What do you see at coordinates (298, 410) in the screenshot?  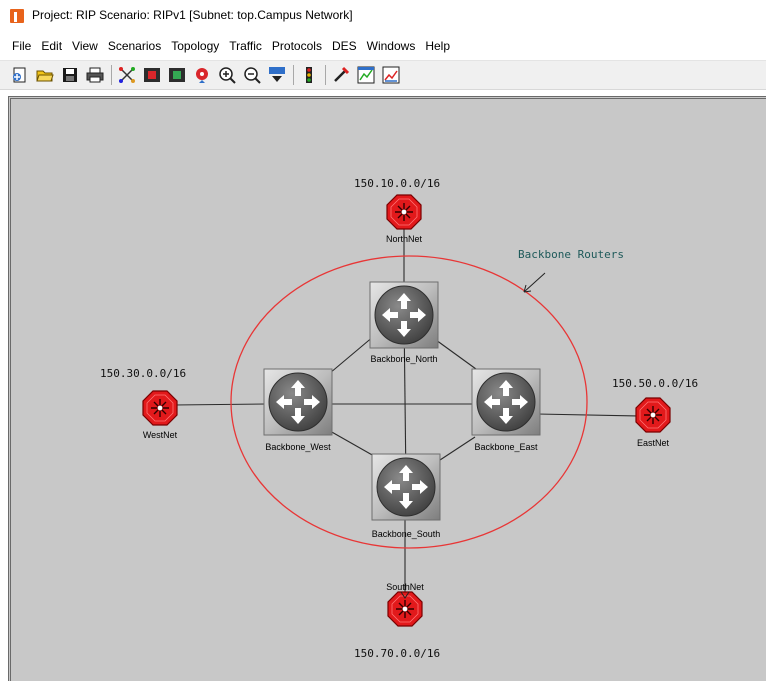 I see `router-backbone-west: Backbone_West` at bounding box center [298, 410].